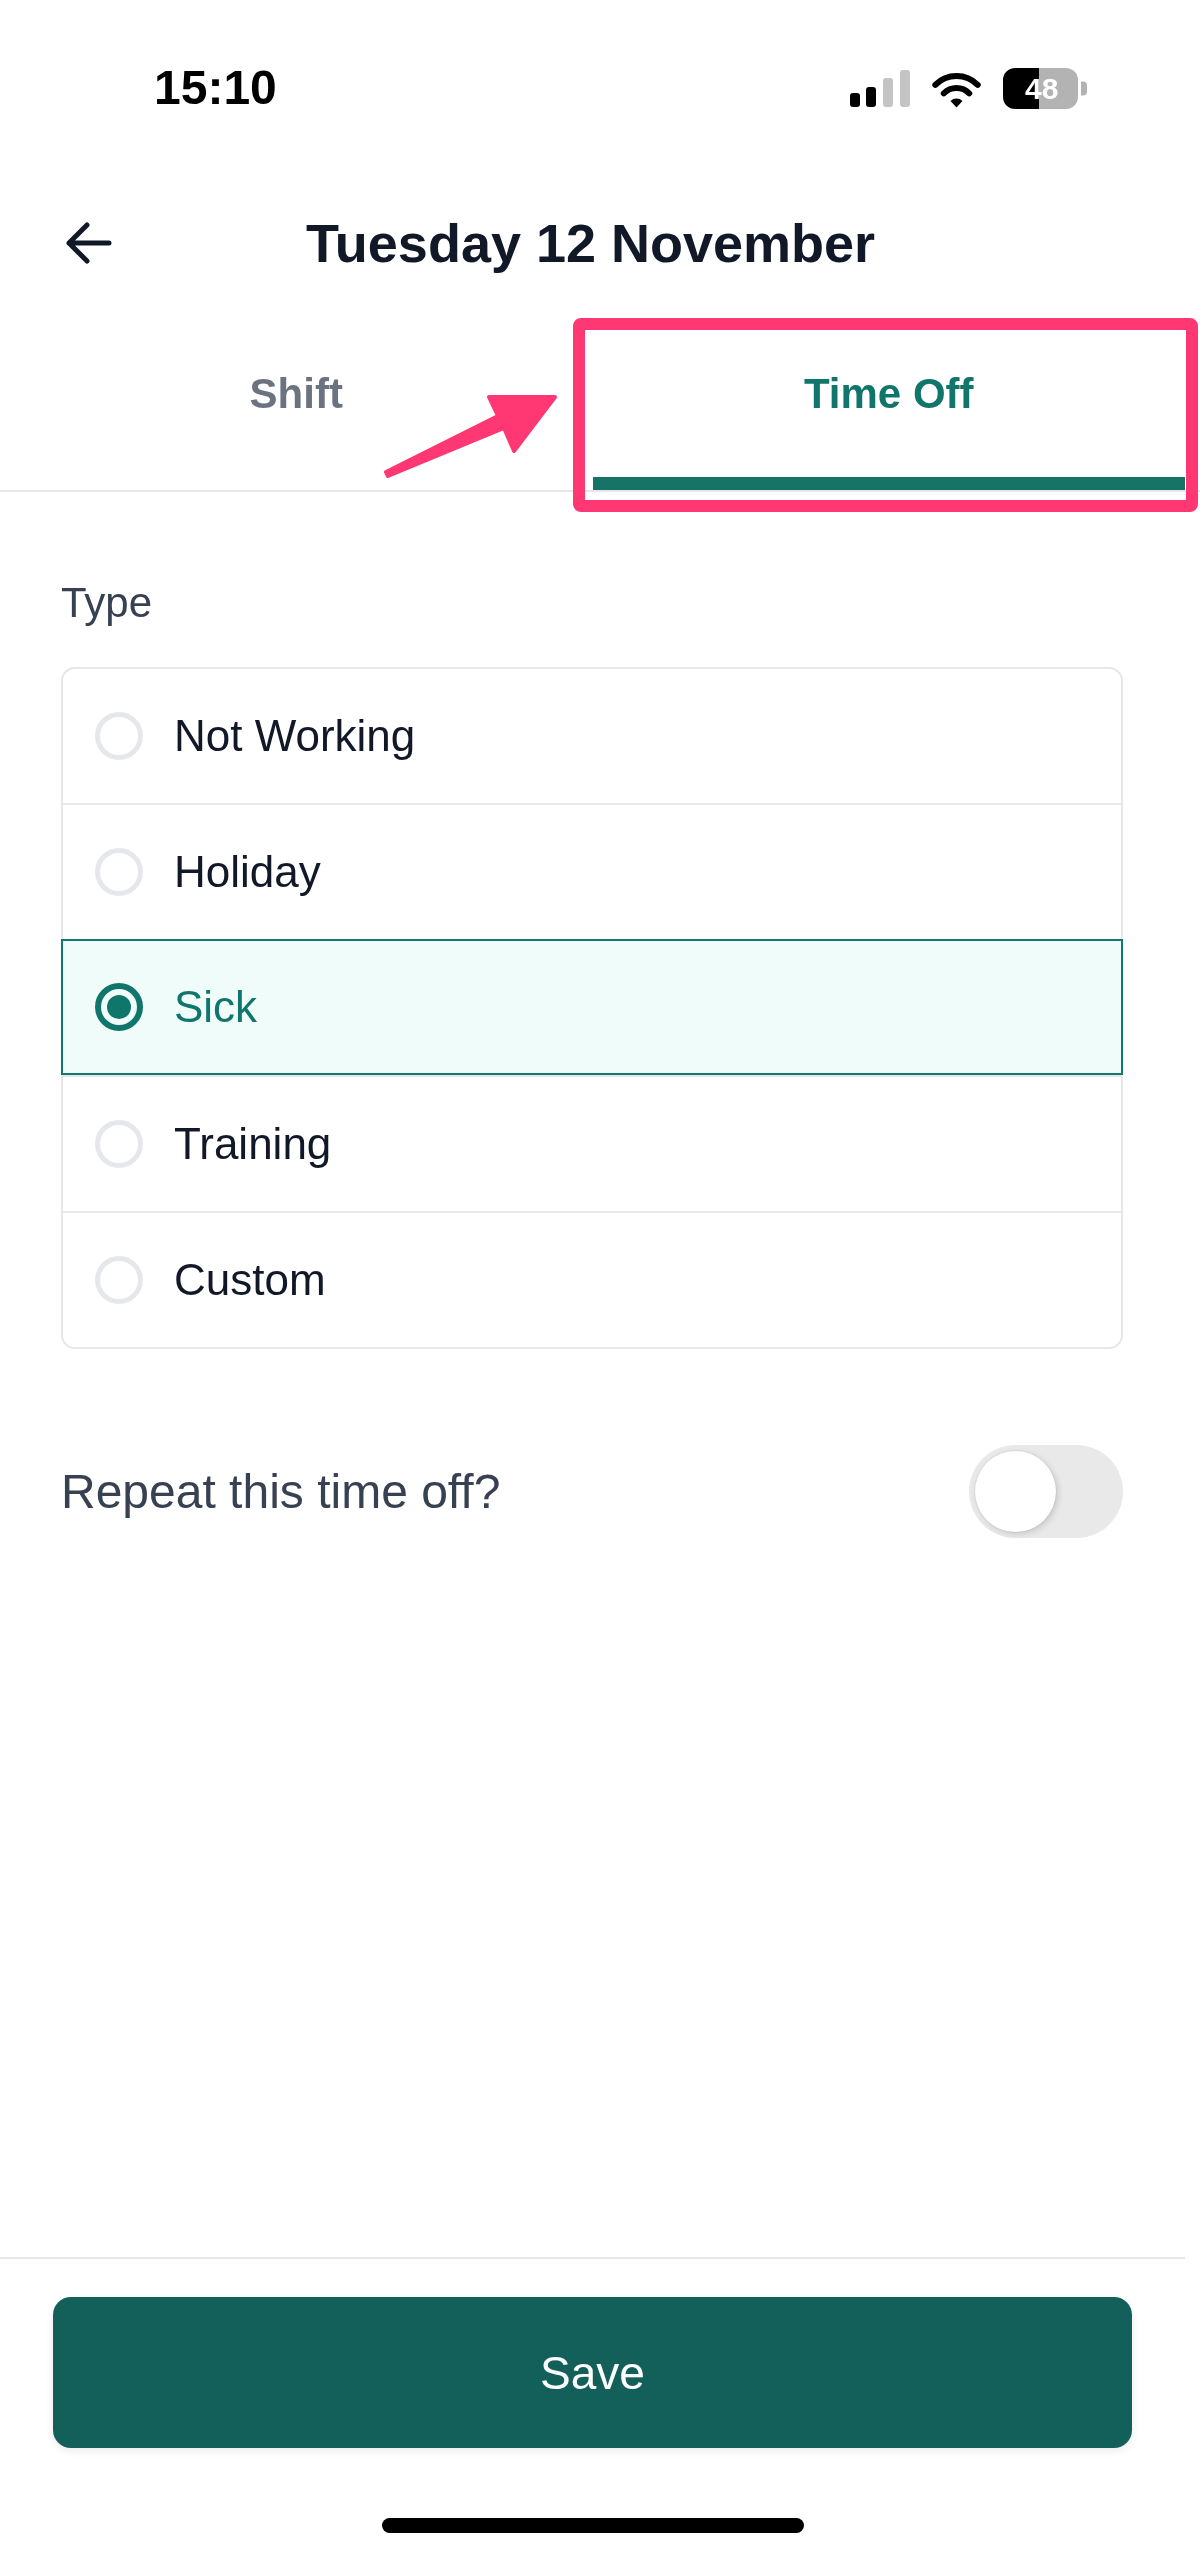  What do you see at coordinates (592, 1143) in the screenshot?
I see `radio-option: Training` at bounding box center [592, 1143].